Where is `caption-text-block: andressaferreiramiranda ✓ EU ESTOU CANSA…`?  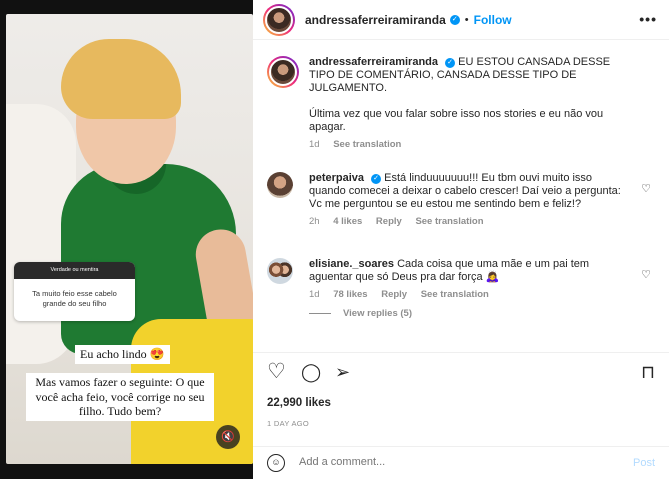
caption-text-block: andressaferreiramiranda ✓ EU ESTOU CANSA… is located at coordinates (483, 75).